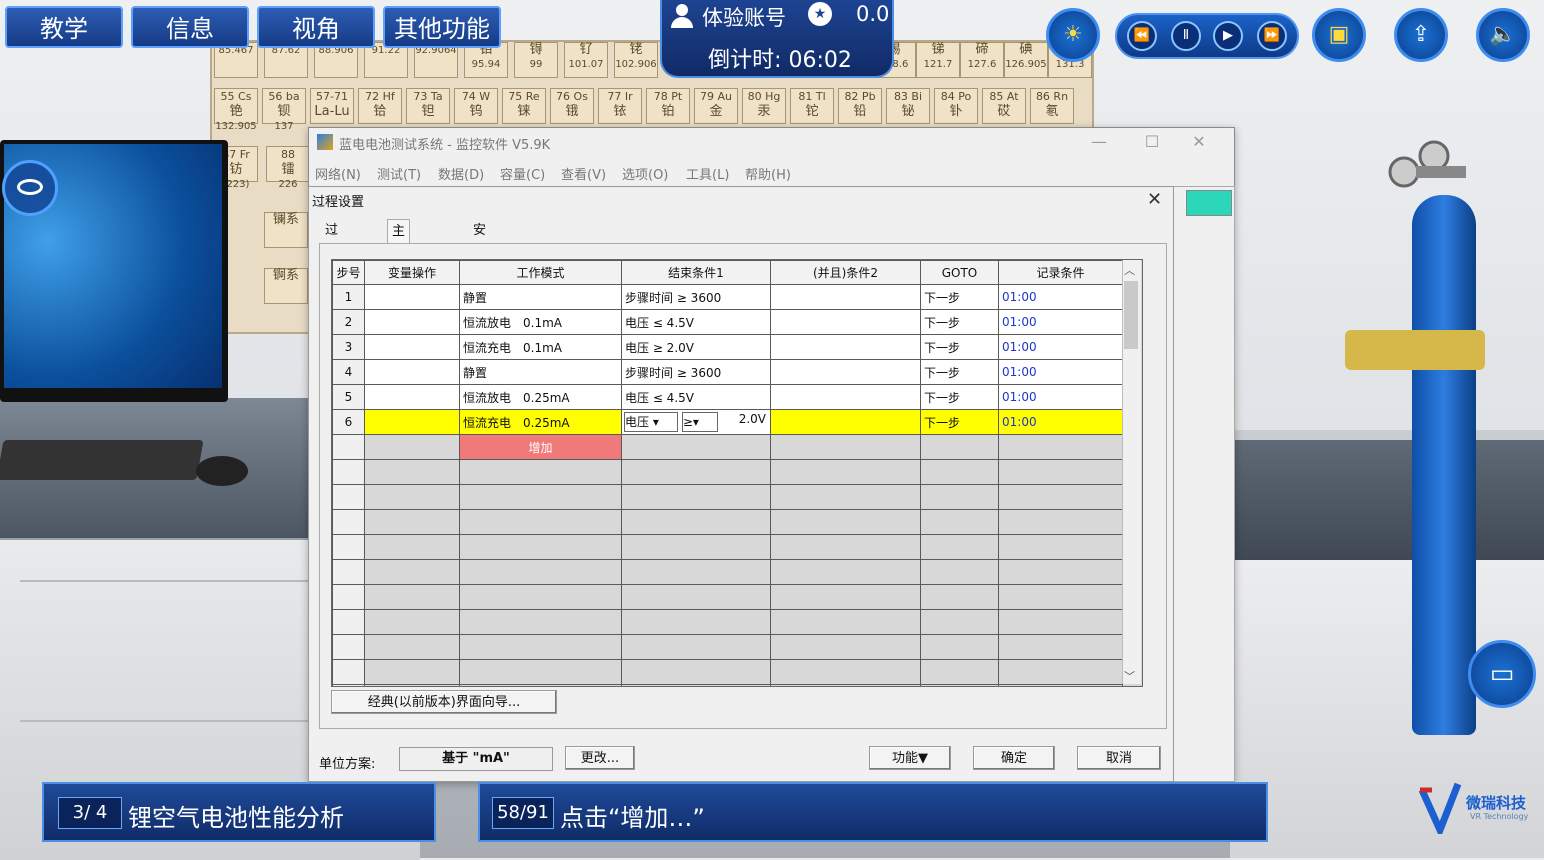 Image resolution: width=1544 pixels, height=860 pixels. I want to click on menu-help: 帮助(H), so click(768, 173).